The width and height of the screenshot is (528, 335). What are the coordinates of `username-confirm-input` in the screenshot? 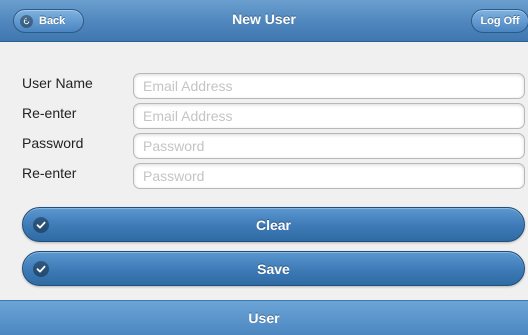 It's located at (329, 116).